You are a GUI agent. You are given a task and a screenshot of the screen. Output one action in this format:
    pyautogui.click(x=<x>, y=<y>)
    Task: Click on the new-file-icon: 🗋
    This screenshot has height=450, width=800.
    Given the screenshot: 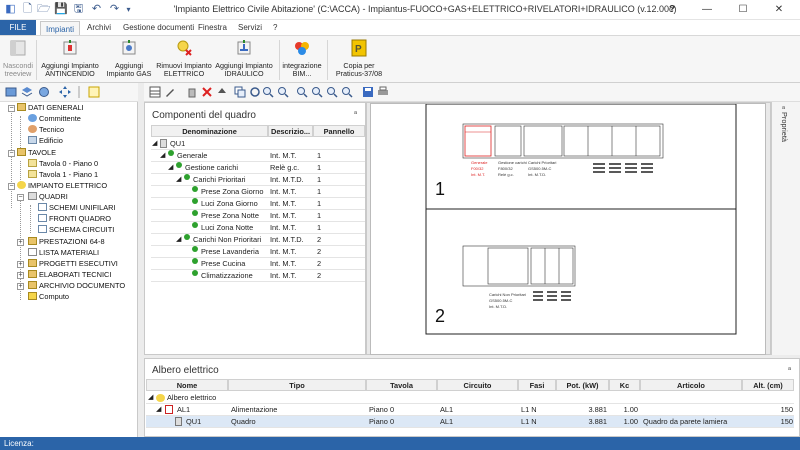 What is the action you would take?
    pyautogui.click(x=27, y=9)
    